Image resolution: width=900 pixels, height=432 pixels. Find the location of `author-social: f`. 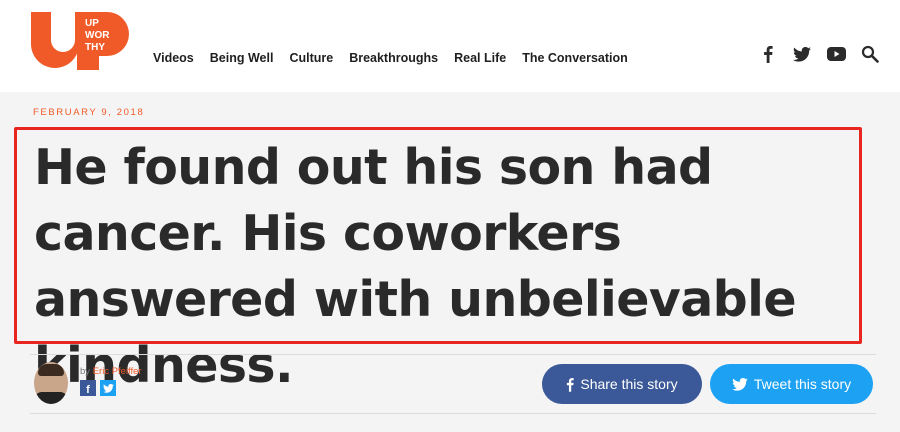

author-social: f is located at coordinates (111, 388).